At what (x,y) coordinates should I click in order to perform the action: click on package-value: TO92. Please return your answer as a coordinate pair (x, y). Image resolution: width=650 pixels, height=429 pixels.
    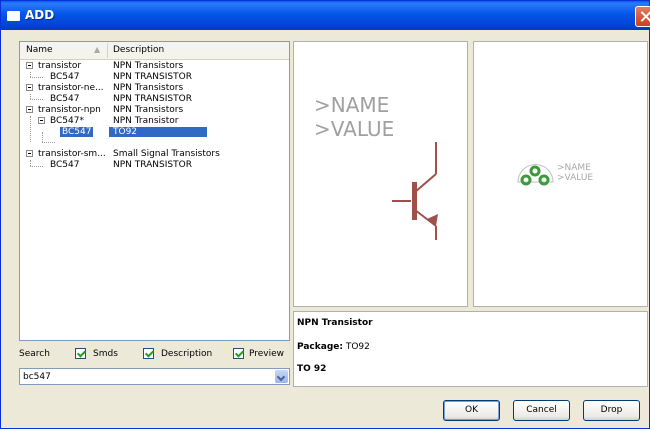
    Looking at the image, I should click on (357, 347).